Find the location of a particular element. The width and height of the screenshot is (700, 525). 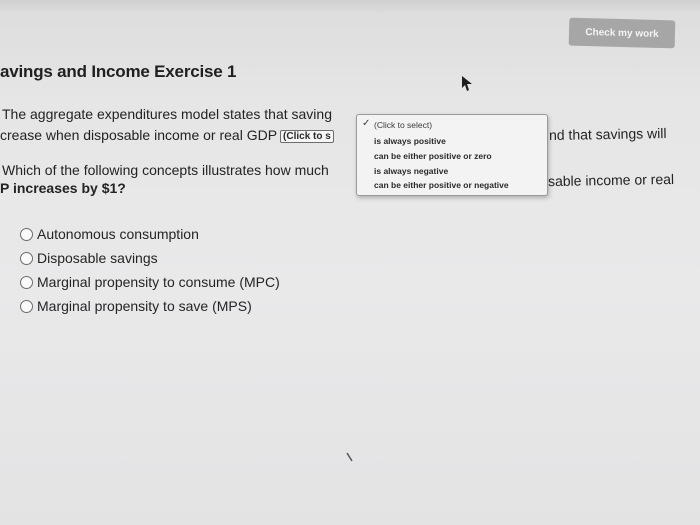

option-autonomous-consumption: Autonomous consumption is located at coordinates (150, 234).